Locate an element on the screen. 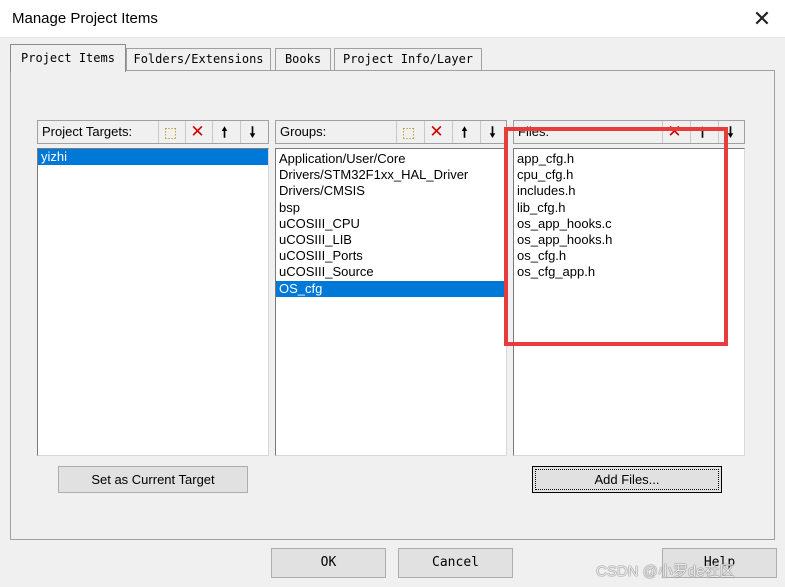 Image resolution: width=785 pixels, height=587 pixels. ok-button: OK is located at coordinates (328, 563).